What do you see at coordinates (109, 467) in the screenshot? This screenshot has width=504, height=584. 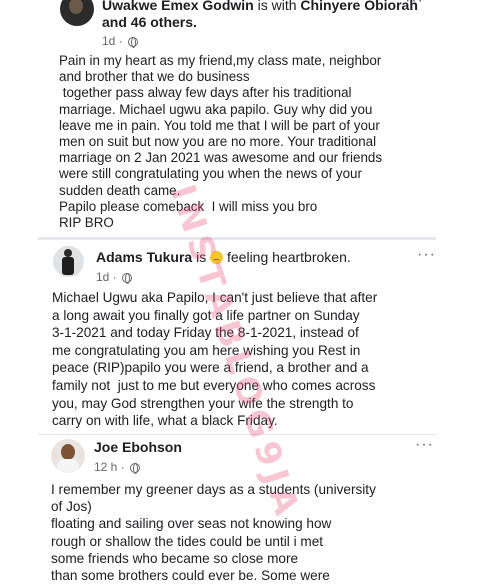 I see `post-time: 12 h ·` at bounding box center [109, 467].